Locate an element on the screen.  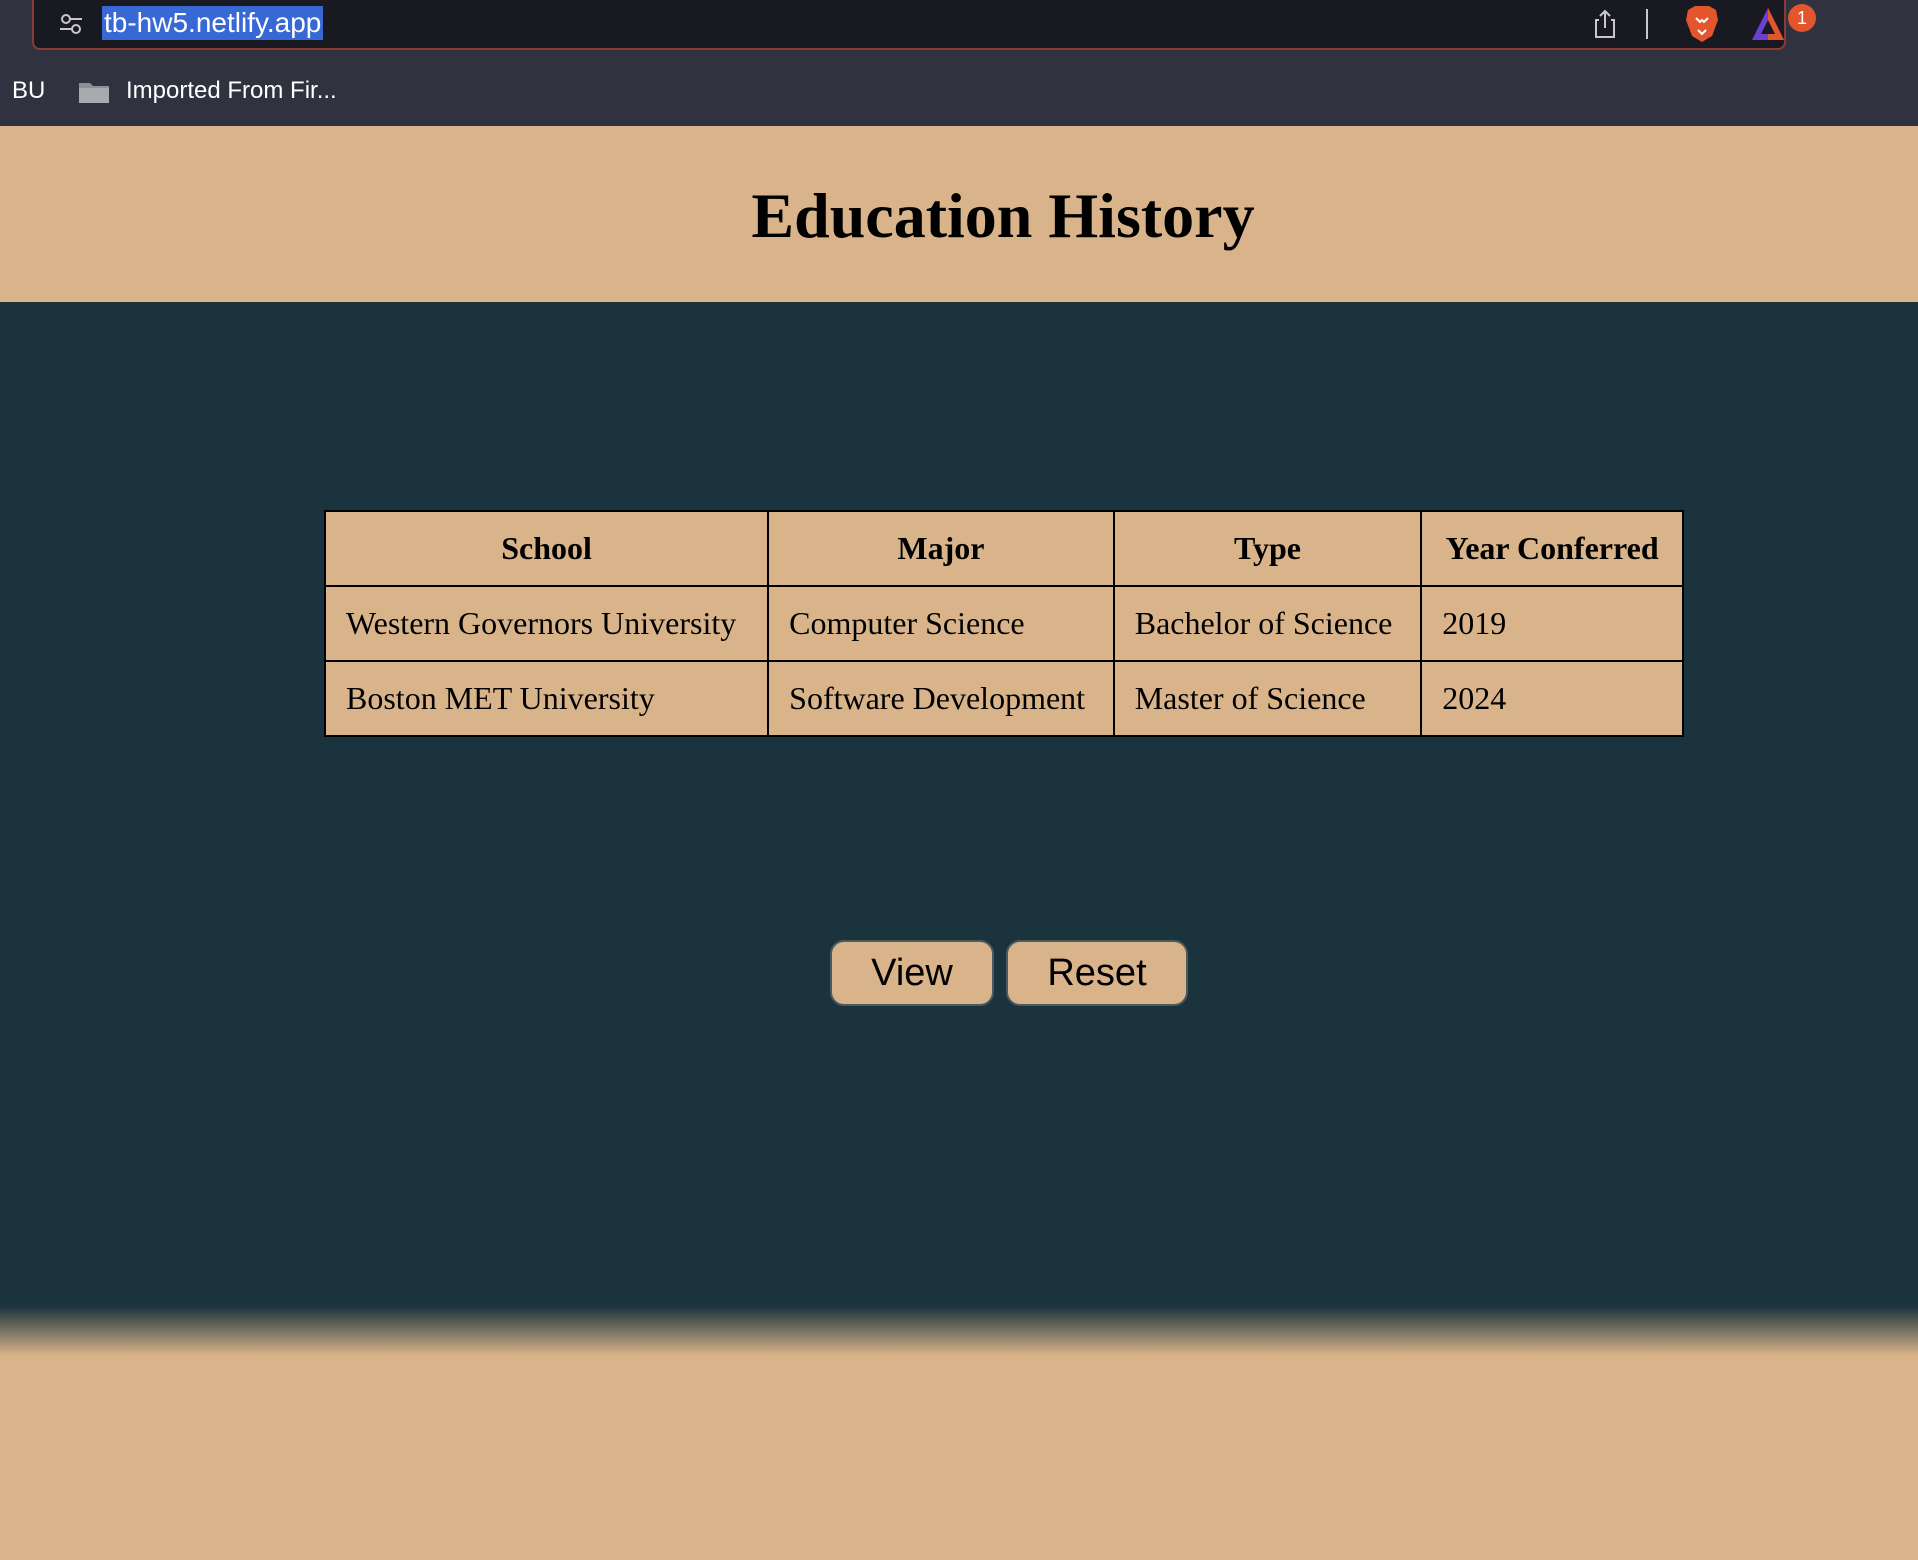
column-header-major: Major is located at coordinates (941, 548).